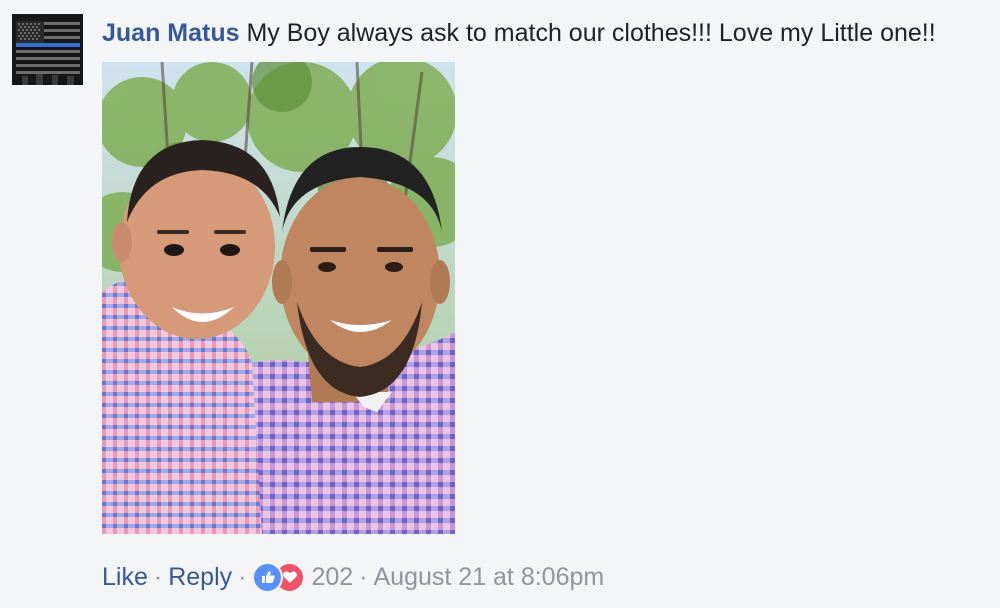  What do you see at coordinates (200, 577) in the screenshot?
I see `reply-link: Reply` at bounding box center [200, 577].